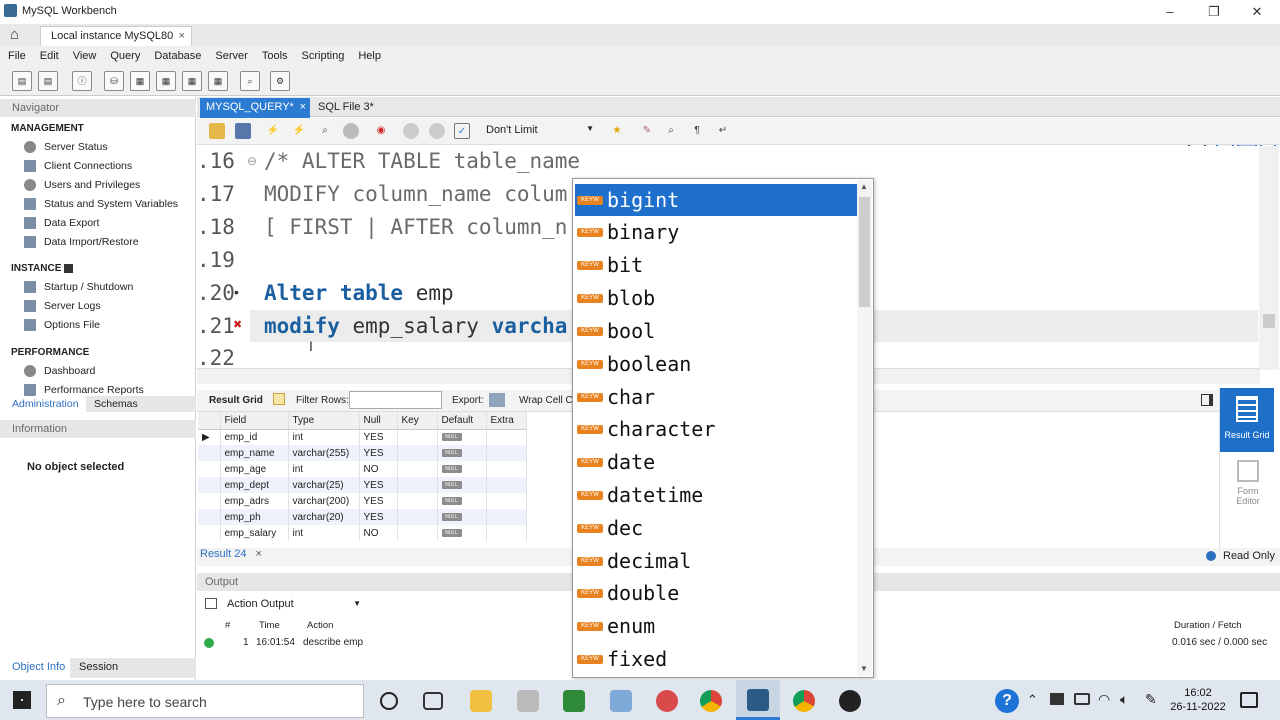  What do you see at coordinates (697, 131) in the screenshot?
I see `invisible-chars-icon: ¶` at bounding box center [697, 131].